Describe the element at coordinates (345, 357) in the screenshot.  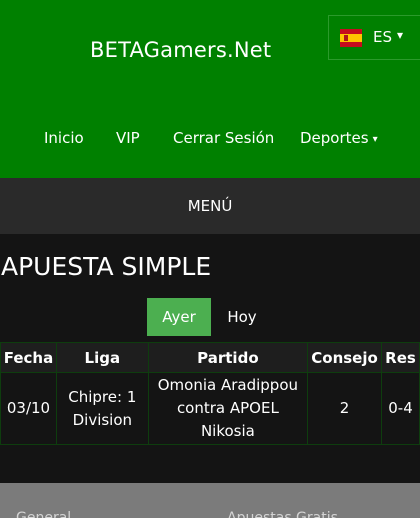
I see `column-header-consejo: Consejo` at that location.